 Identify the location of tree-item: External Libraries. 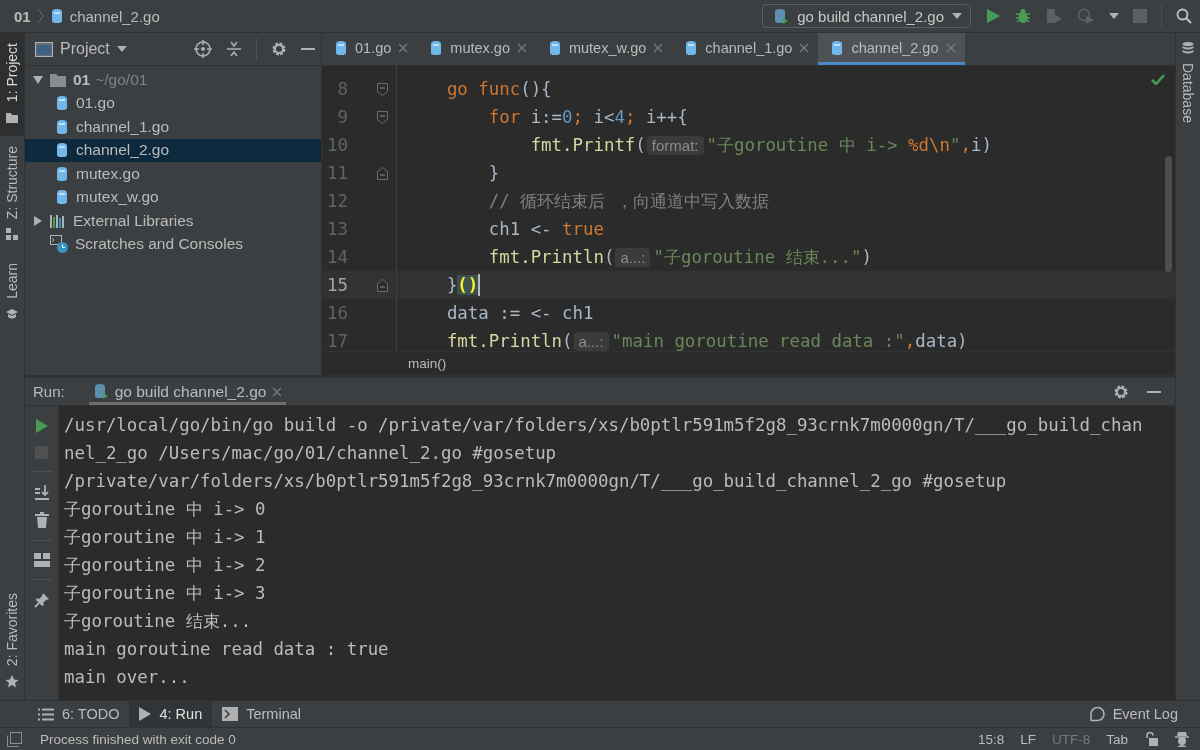
(173, 221).